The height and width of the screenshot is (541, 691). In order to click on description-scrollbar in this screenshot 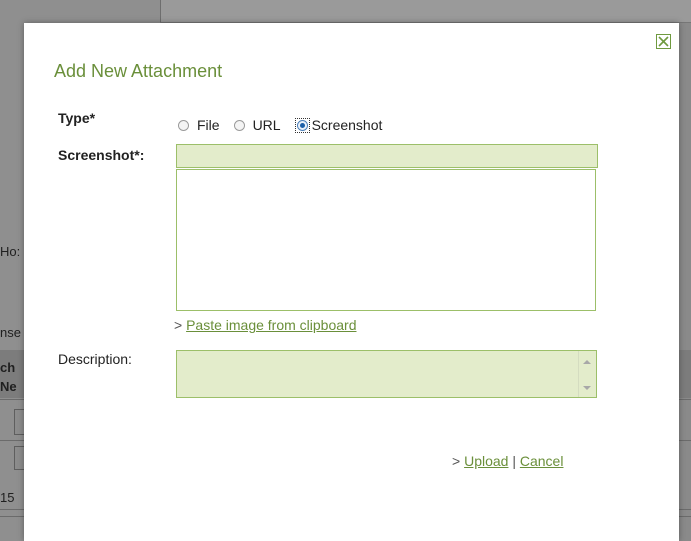, I will do `click(587, 374)`.